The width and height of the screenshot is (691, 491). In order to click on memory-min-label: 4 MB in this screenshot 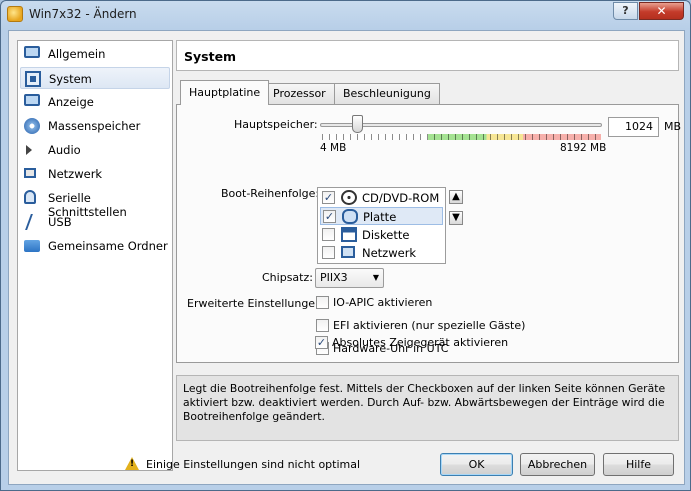, I will do `click(333, 148)`.